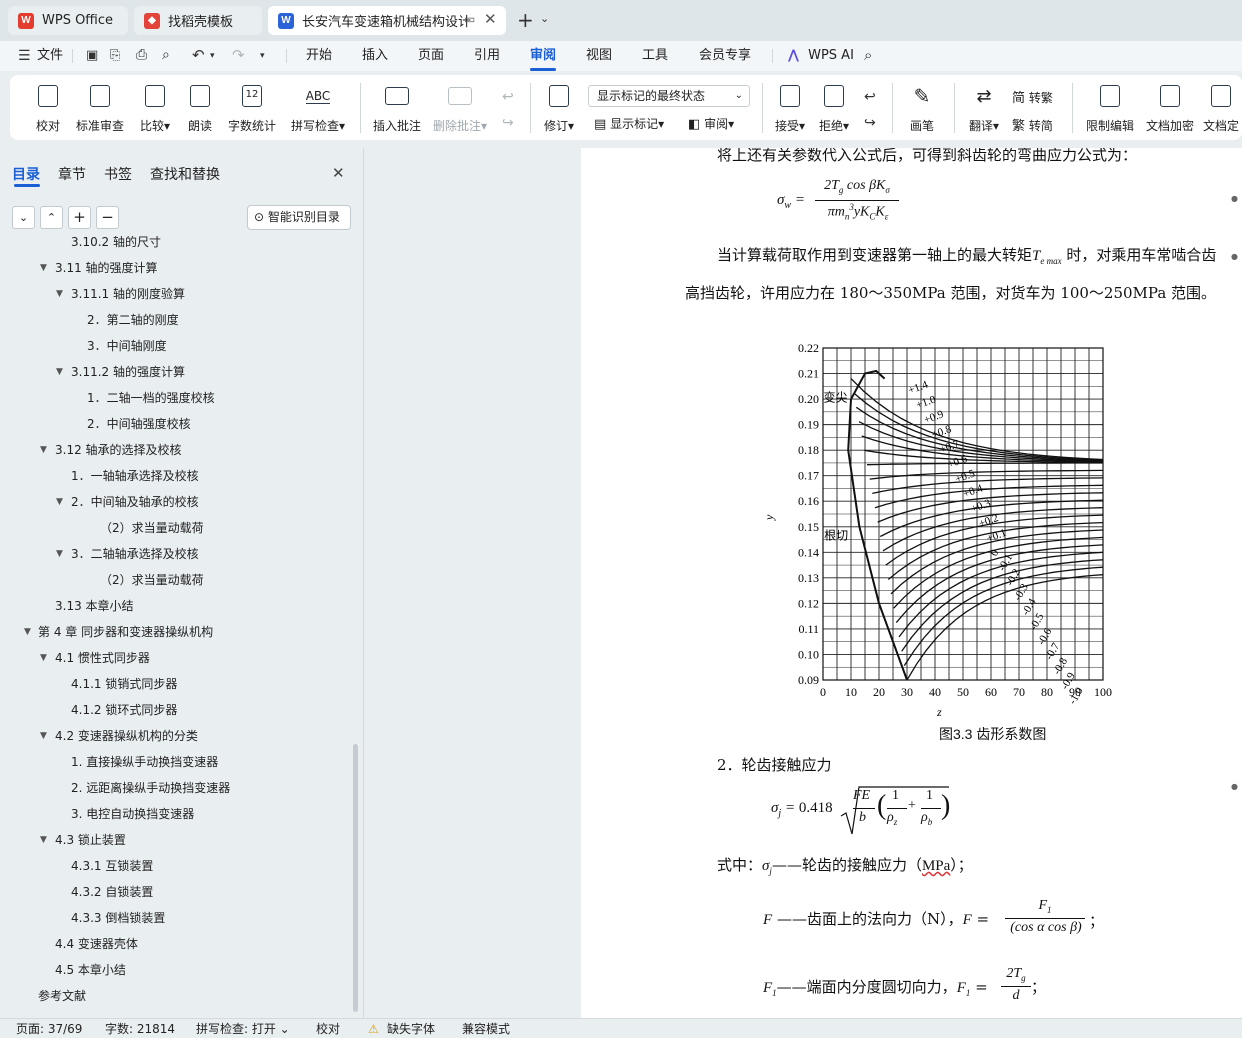 Image resolution: width=1242 pixels, height=1038 pixels. Describe the element at coordinates (790, 107) in the screenshot. I see `accept-button: 接受▾` at that location.